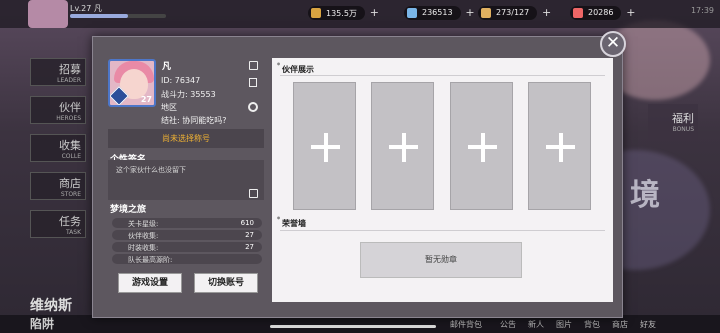 The width and height of the screenshot is (720, 333). I want to click on profile-avatar: 27, so click(132, 83).